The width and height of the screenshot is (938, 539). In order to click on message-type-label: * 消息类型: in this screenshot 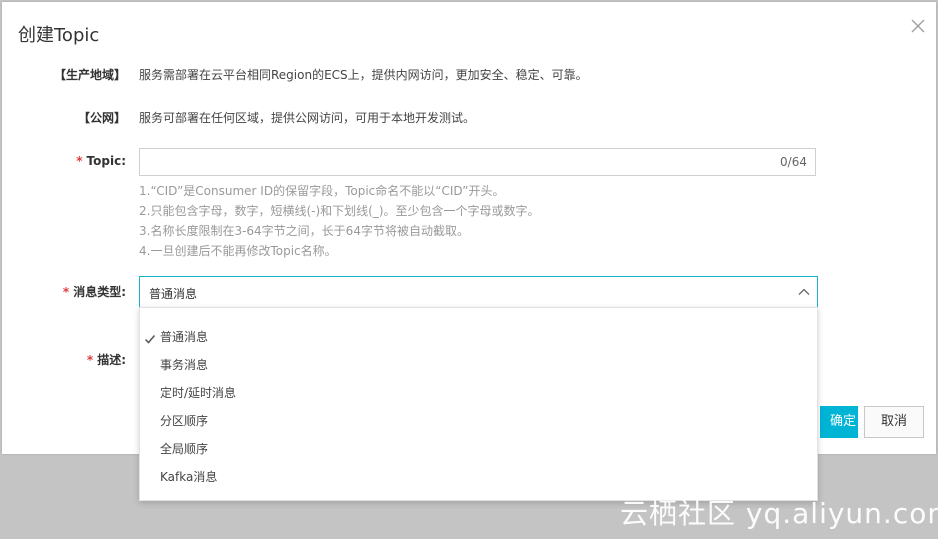, I will do `click(94, 291)`.